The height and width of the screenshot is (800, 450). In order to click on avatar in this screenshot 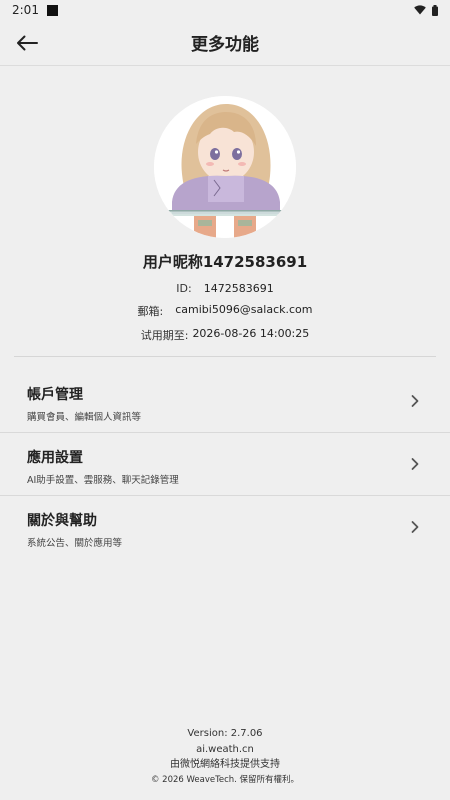, I will do `click(225, 167)`.